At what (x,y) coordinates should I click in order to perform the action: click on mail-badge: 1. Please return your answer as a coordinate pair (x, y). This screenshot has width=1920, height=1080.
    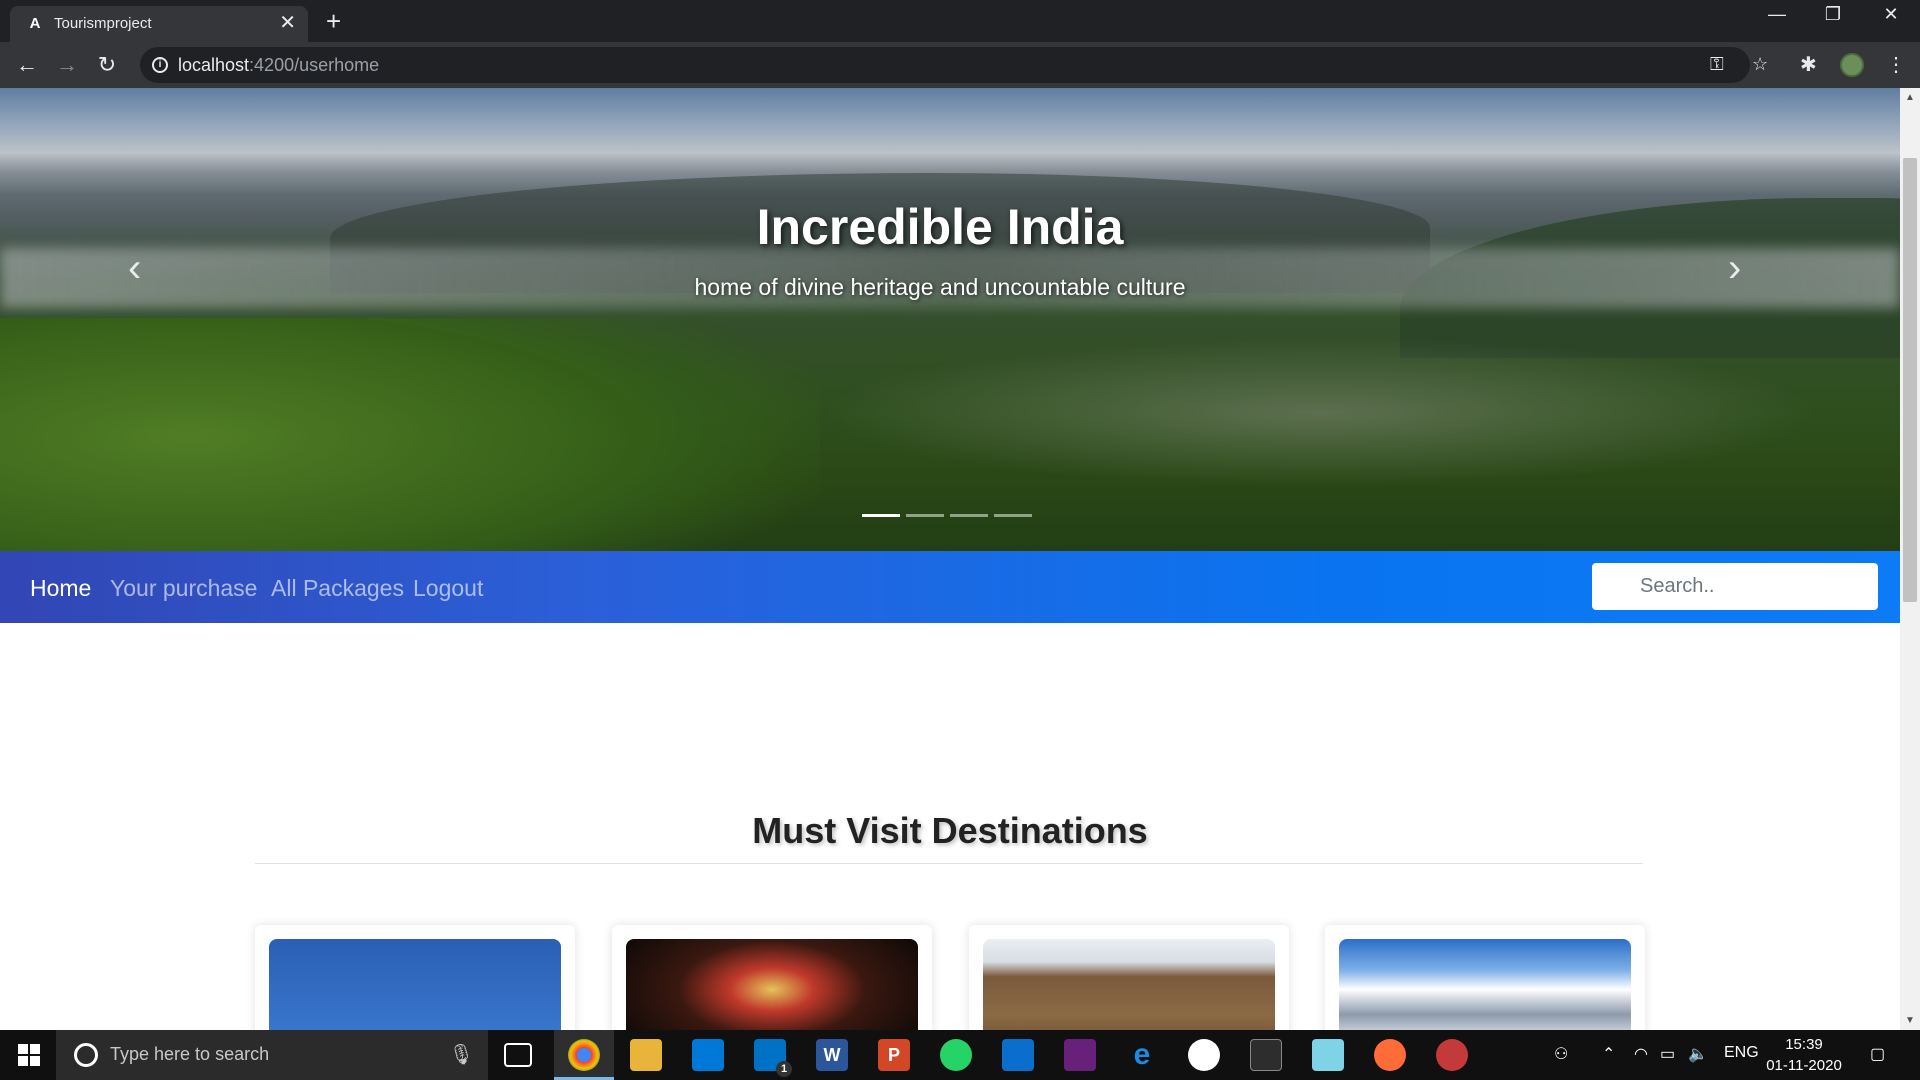
    Looking at the image, I should click on (784, 1069).